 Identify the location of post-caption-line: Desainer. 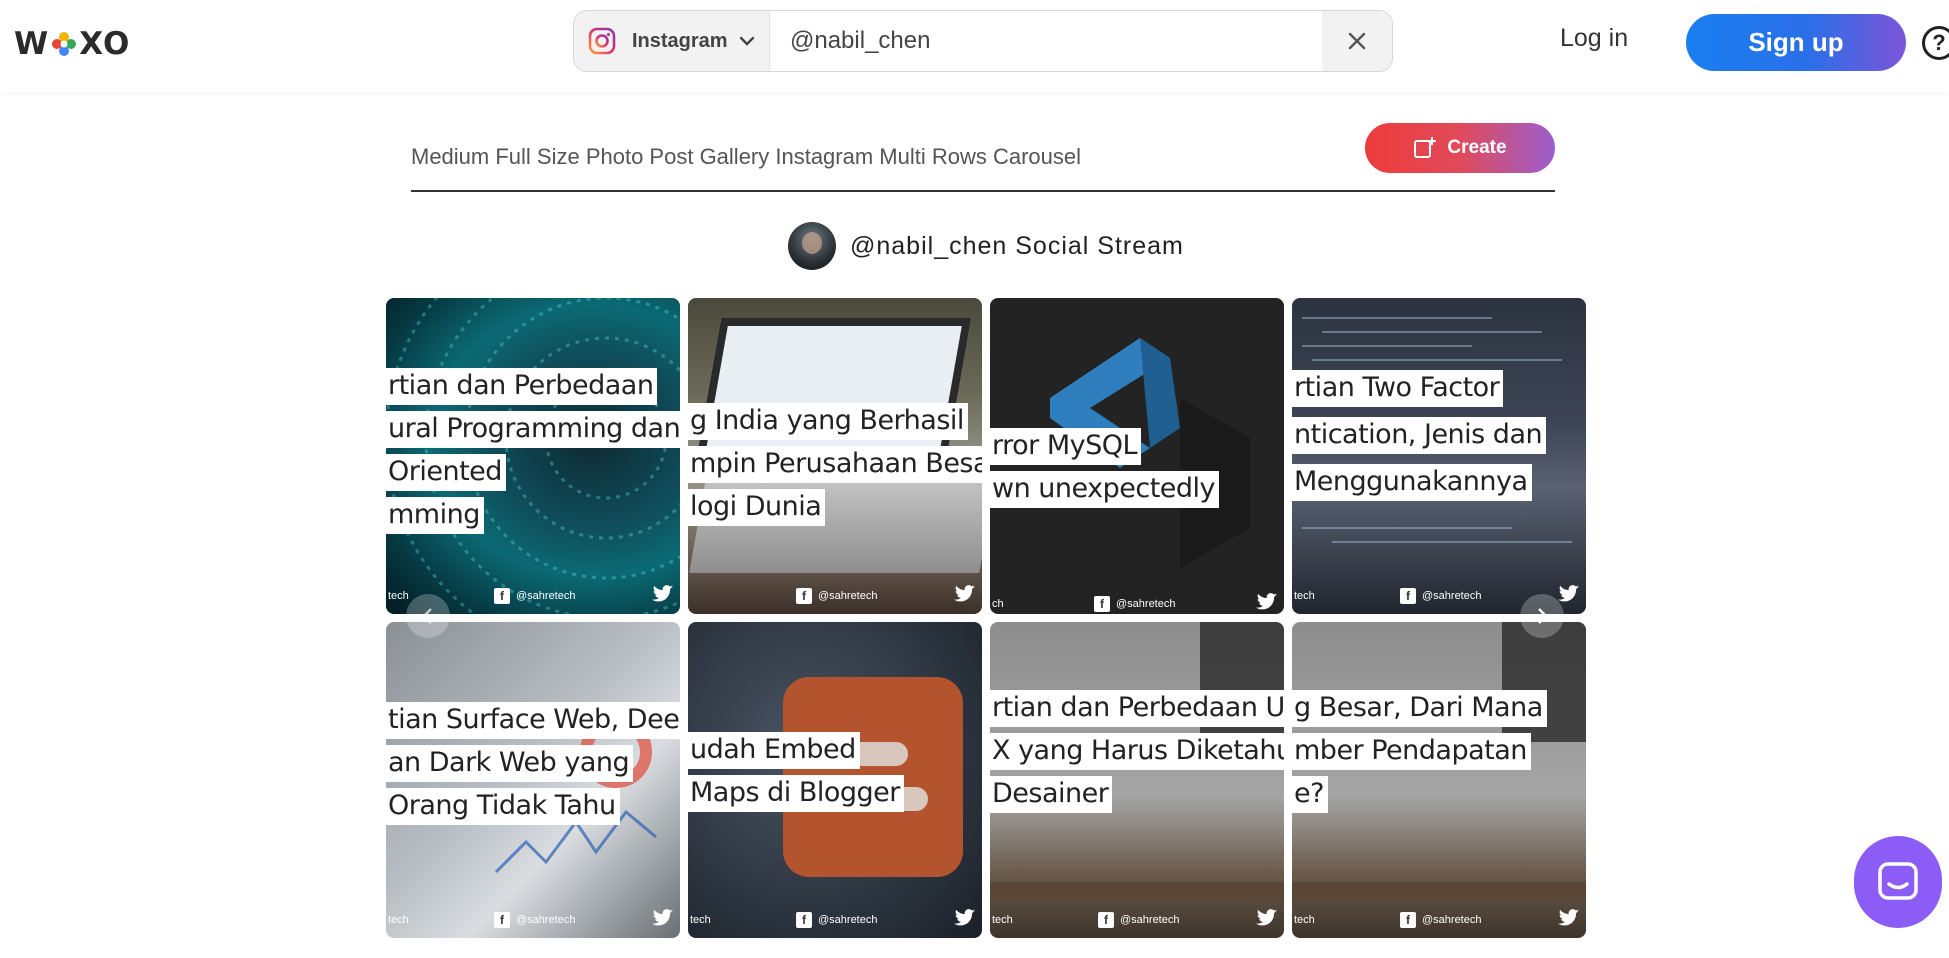
(1051, 794).